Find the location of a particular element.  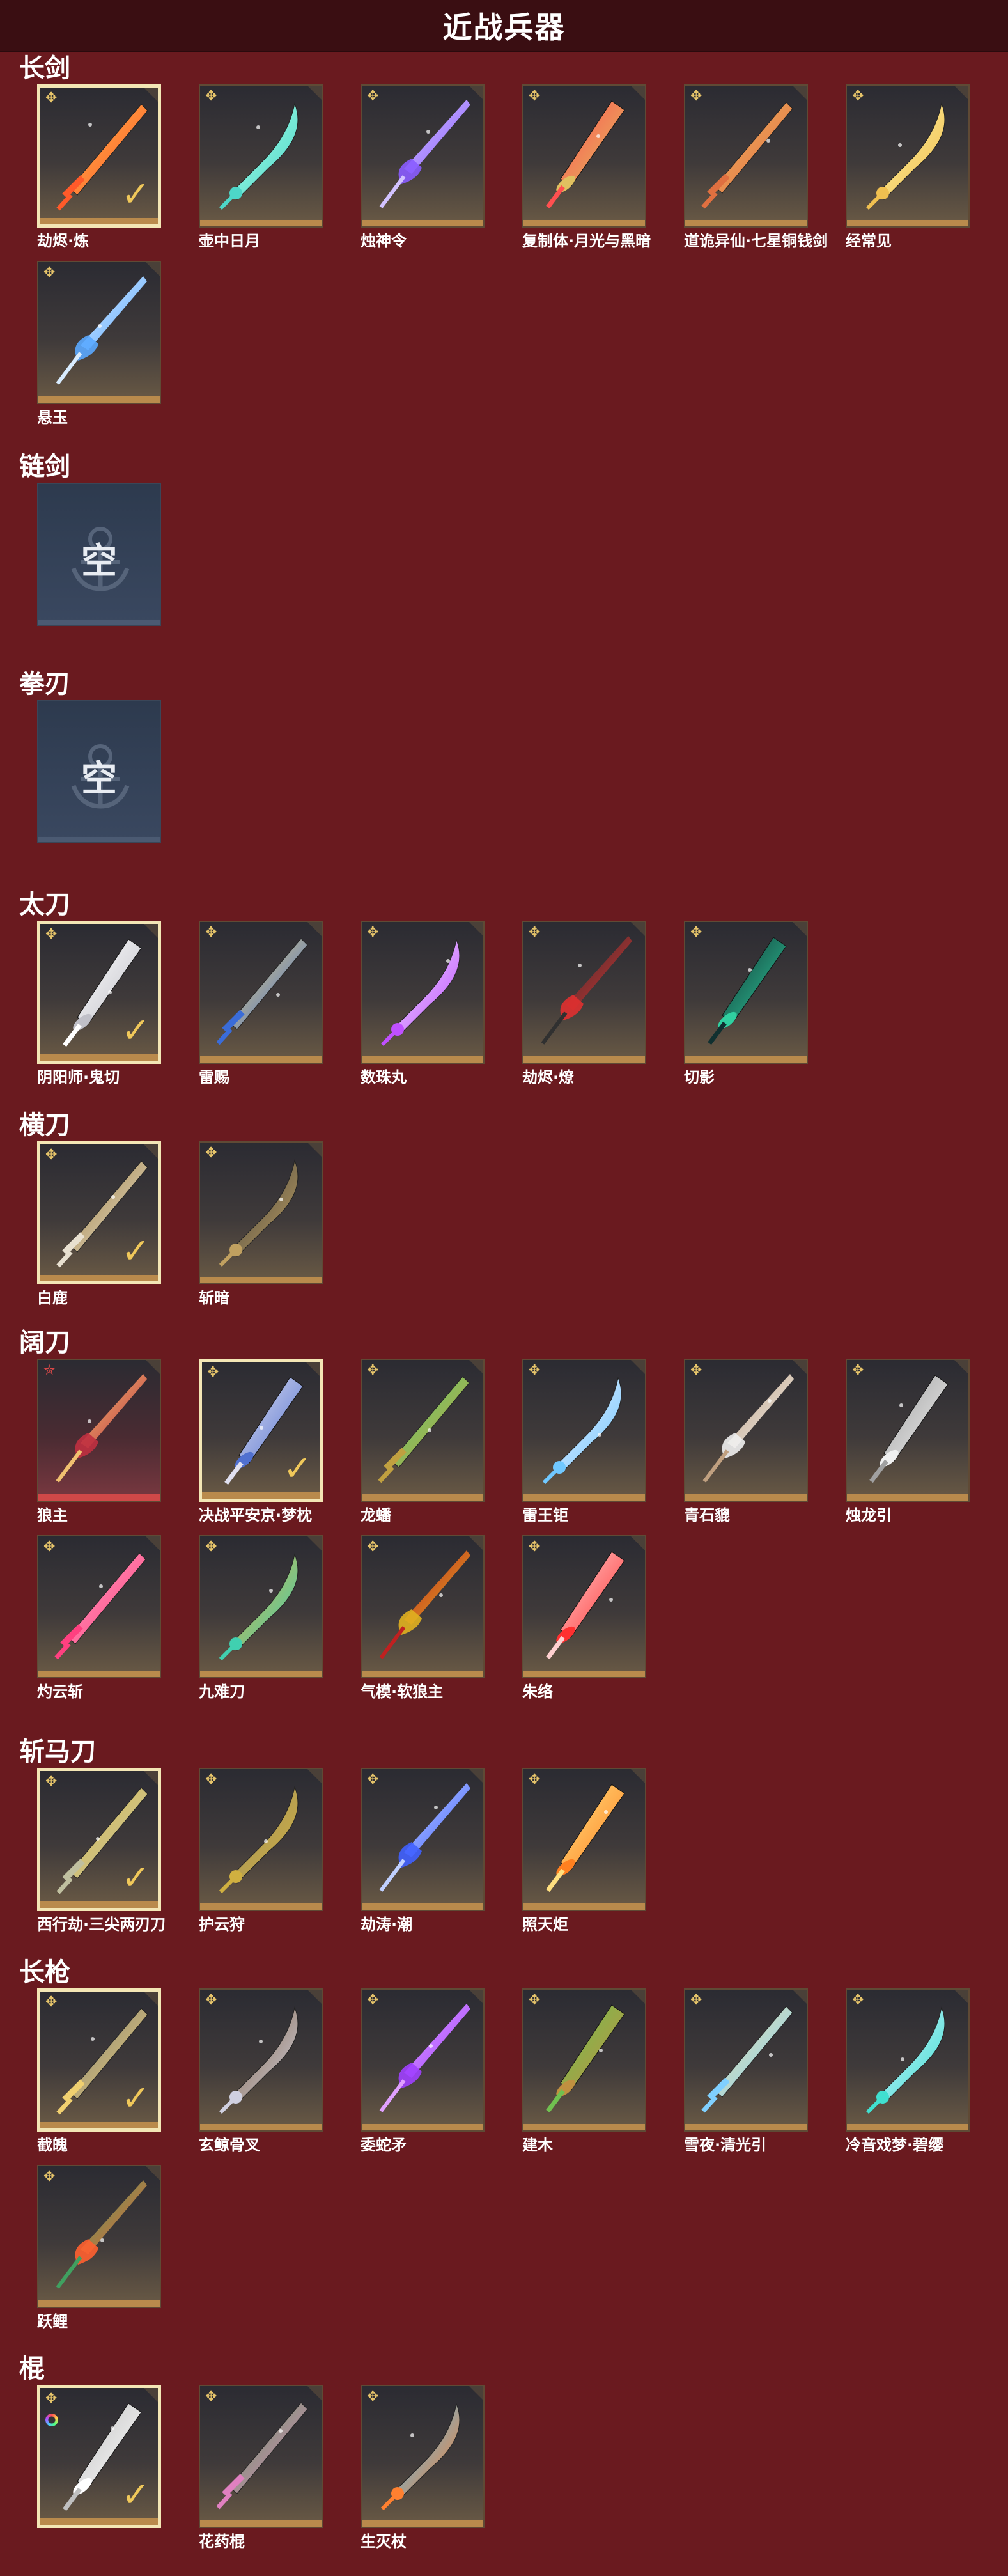

weapon-card: ✥ 委蛇矛 is located at coordinates (423, 2071).